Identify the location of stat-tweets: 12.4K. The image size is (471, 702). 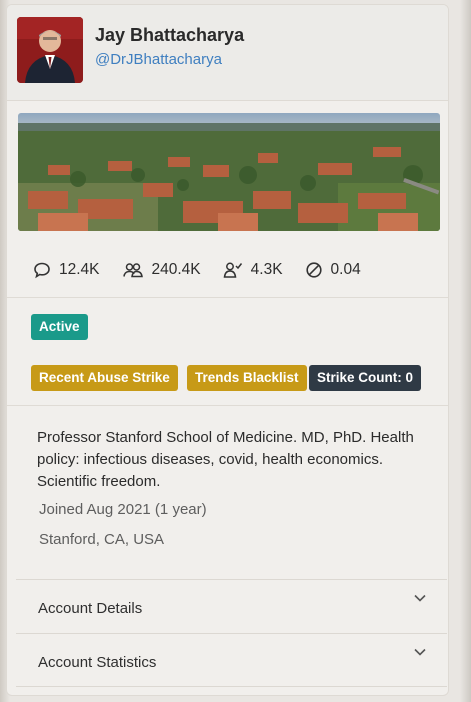
(66, 270).